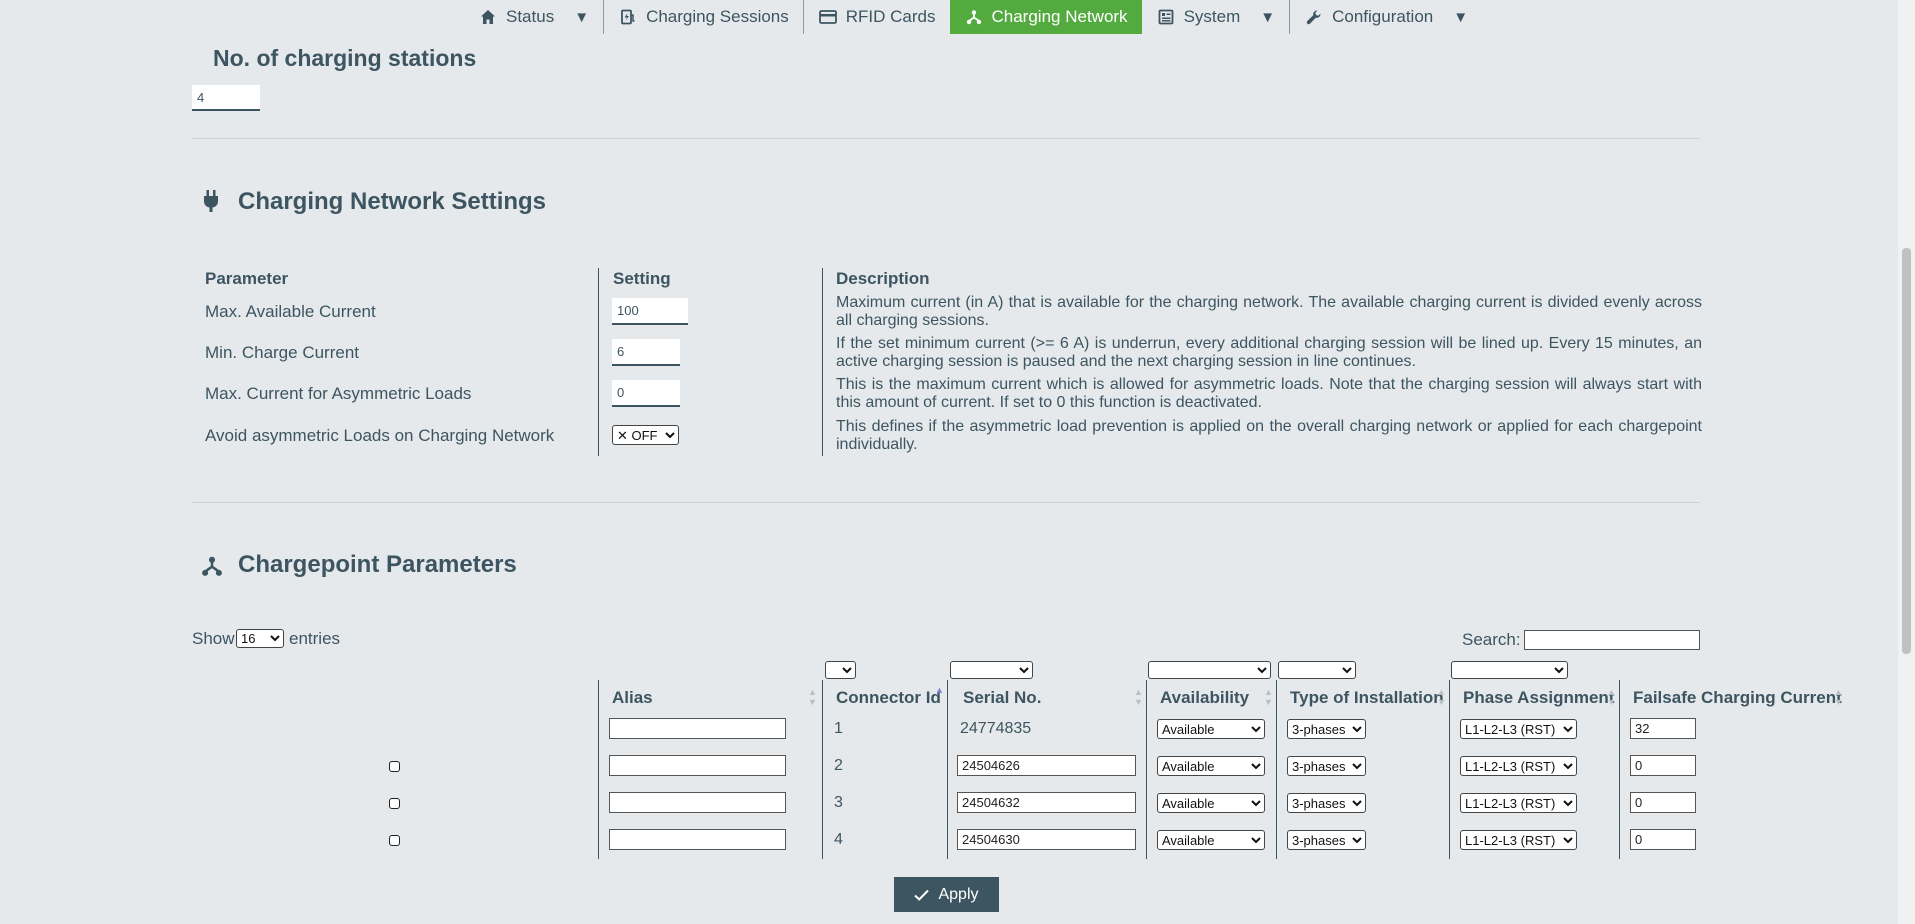 Image resolution: width=1915 pixels, height=924 pixels. I want to click on connector-id: 2, so click(838, 765).